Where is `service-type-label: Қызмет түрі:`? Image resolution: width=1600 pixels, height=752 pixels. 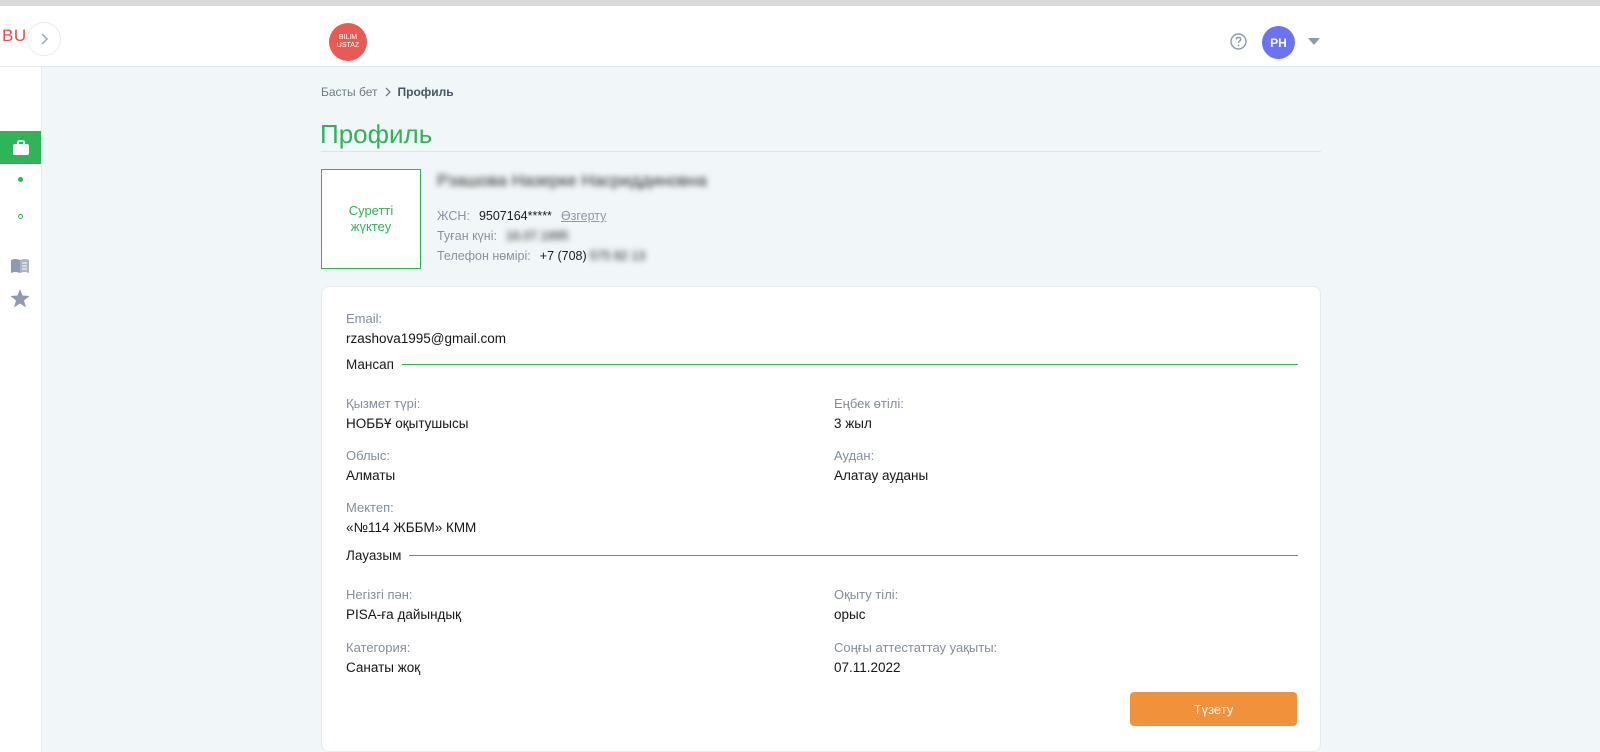
service-type-label: Қызмет түрі: is located at coordinates (383, 403).